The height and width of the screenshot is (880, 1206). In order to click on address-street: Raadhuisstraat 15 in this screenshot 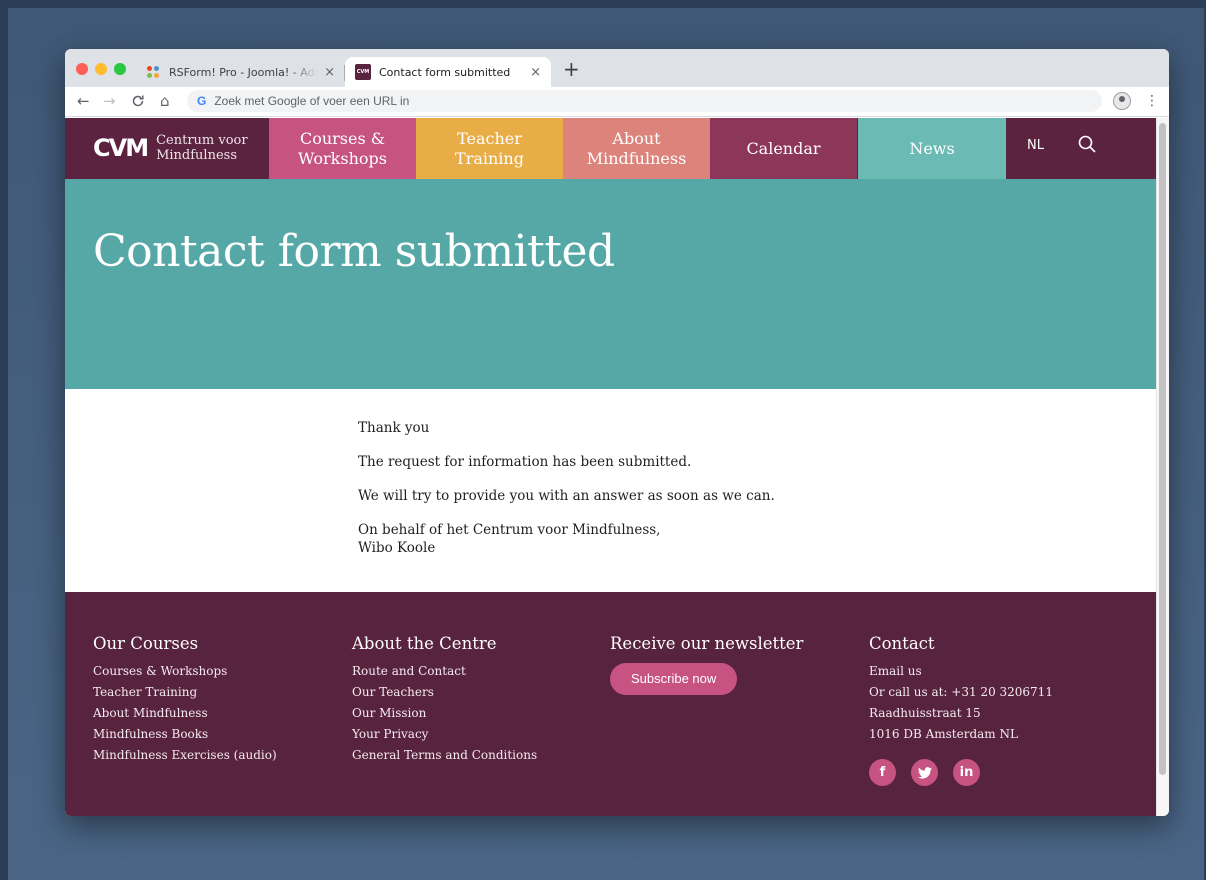, I will do `click(925, 713)`.